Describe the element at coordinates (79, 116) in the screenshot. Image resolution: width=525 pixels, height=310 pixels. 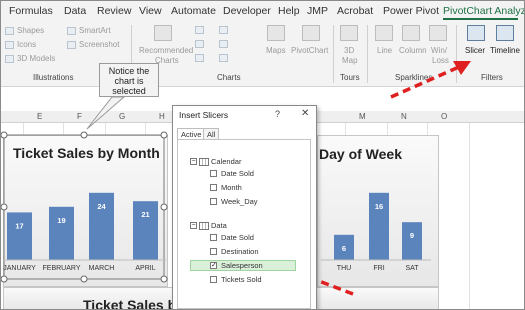
I see `column-header-f: F` at that location.